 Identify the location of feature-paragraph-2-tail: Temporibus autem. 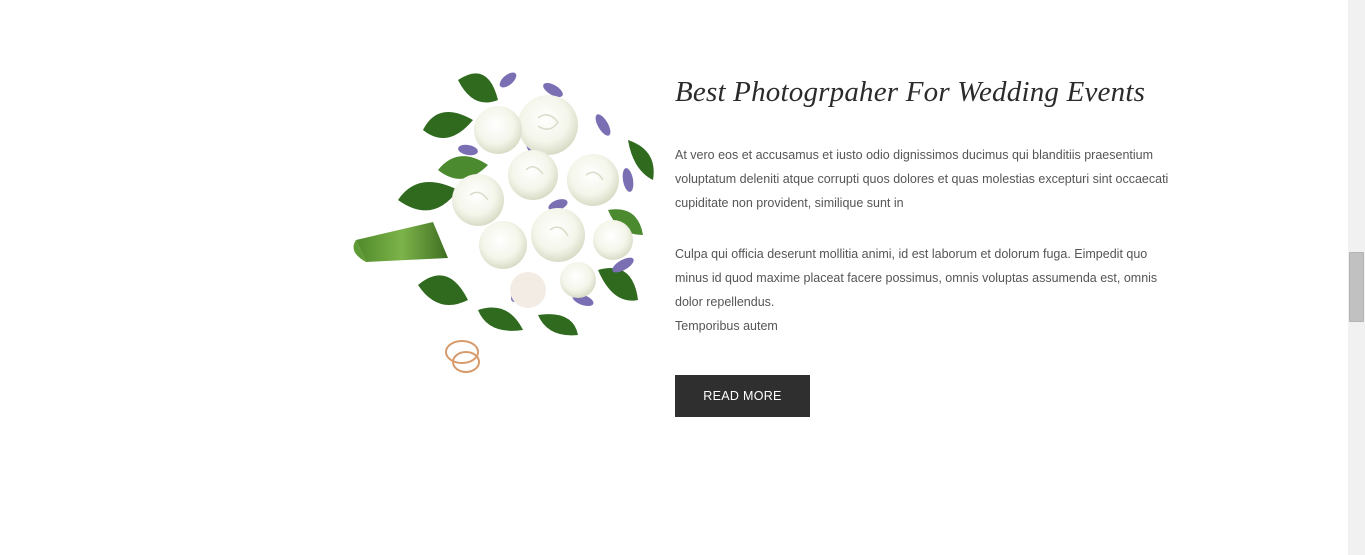
(726, 326).